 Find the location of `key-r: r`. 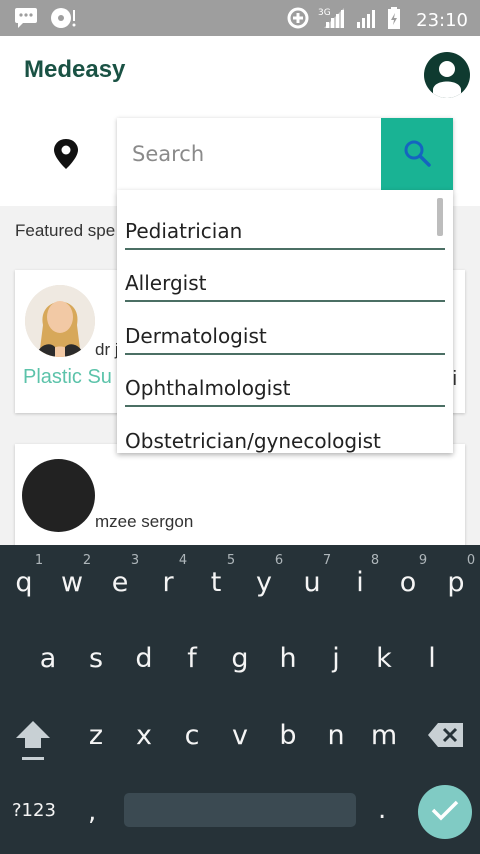

key-r: r is located at coordinates (168, 582).